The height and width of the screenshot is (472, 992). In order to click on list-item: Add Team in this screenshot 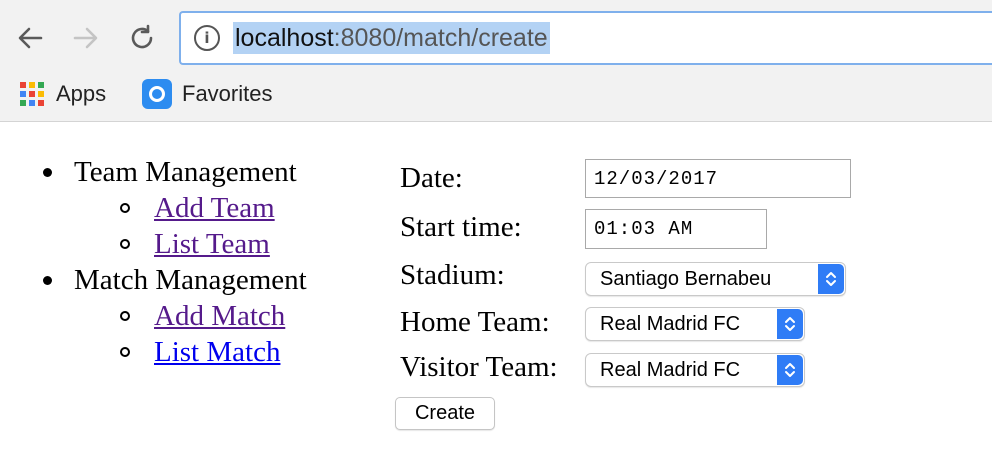, I will do `click(213, 208)`.